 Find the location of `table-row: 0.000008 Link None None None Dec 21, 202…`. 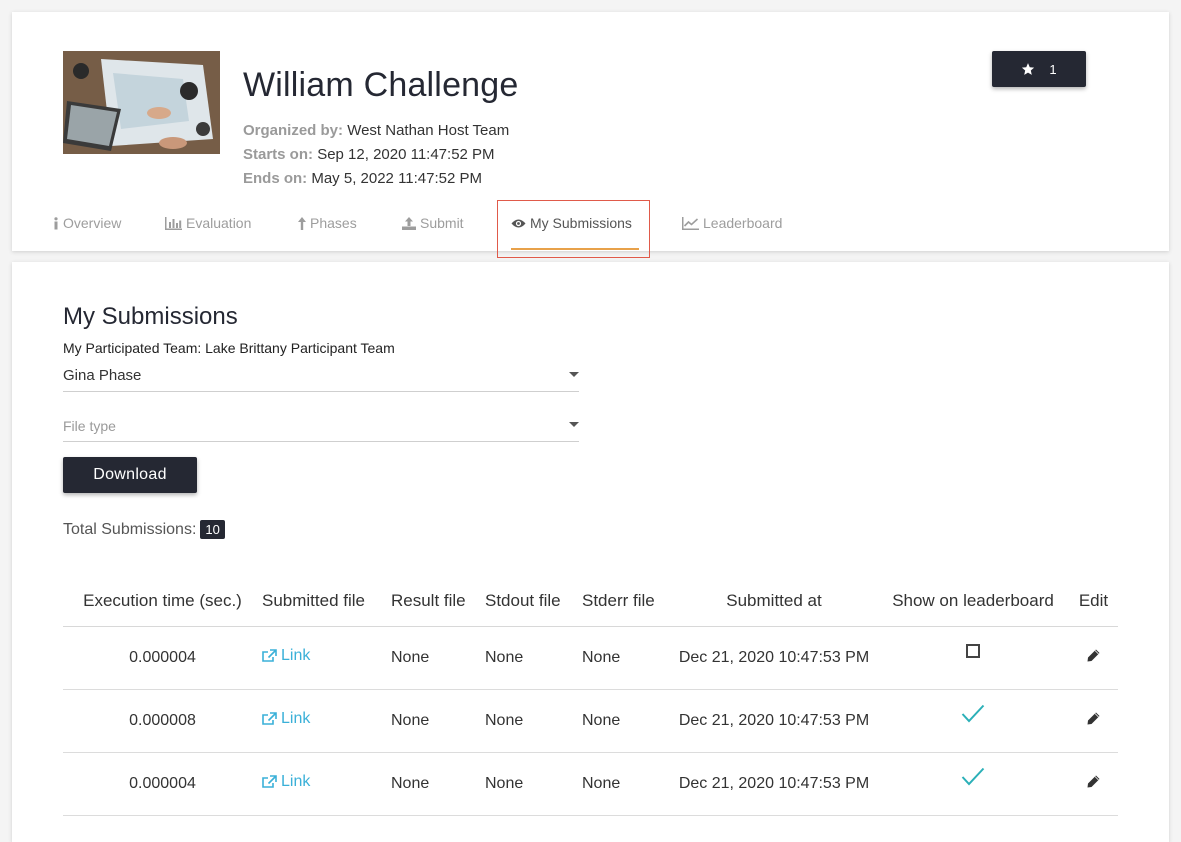

table-row: 0.000008 Link None None None Dec 21, 202… is located at coordinates (590, 721).